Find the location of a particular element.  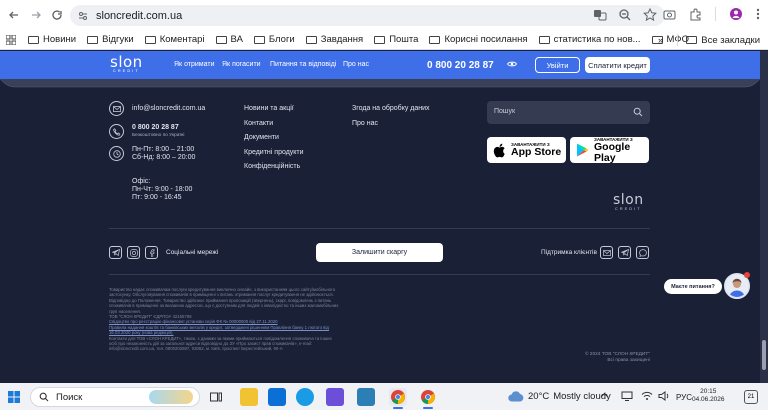

bookmark-folder: Коментарі is located at coordinates (174, 39).